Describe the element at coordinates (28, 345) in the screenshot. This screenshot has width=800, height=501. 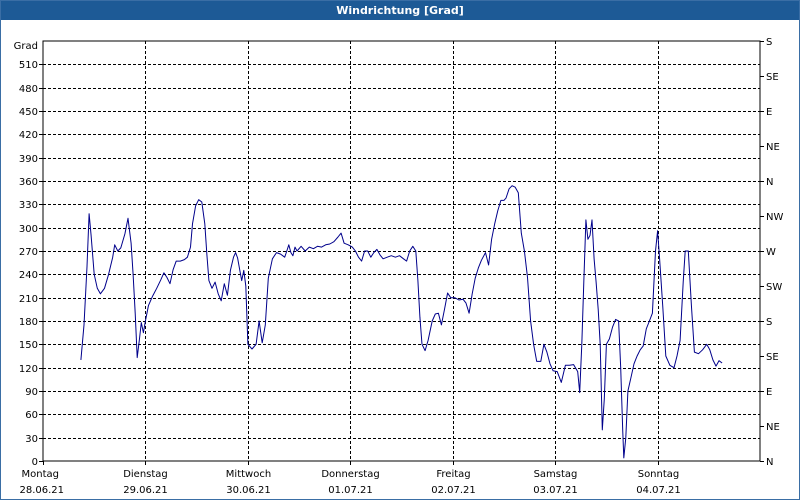
I see `y-tick-label: 150` at that location.